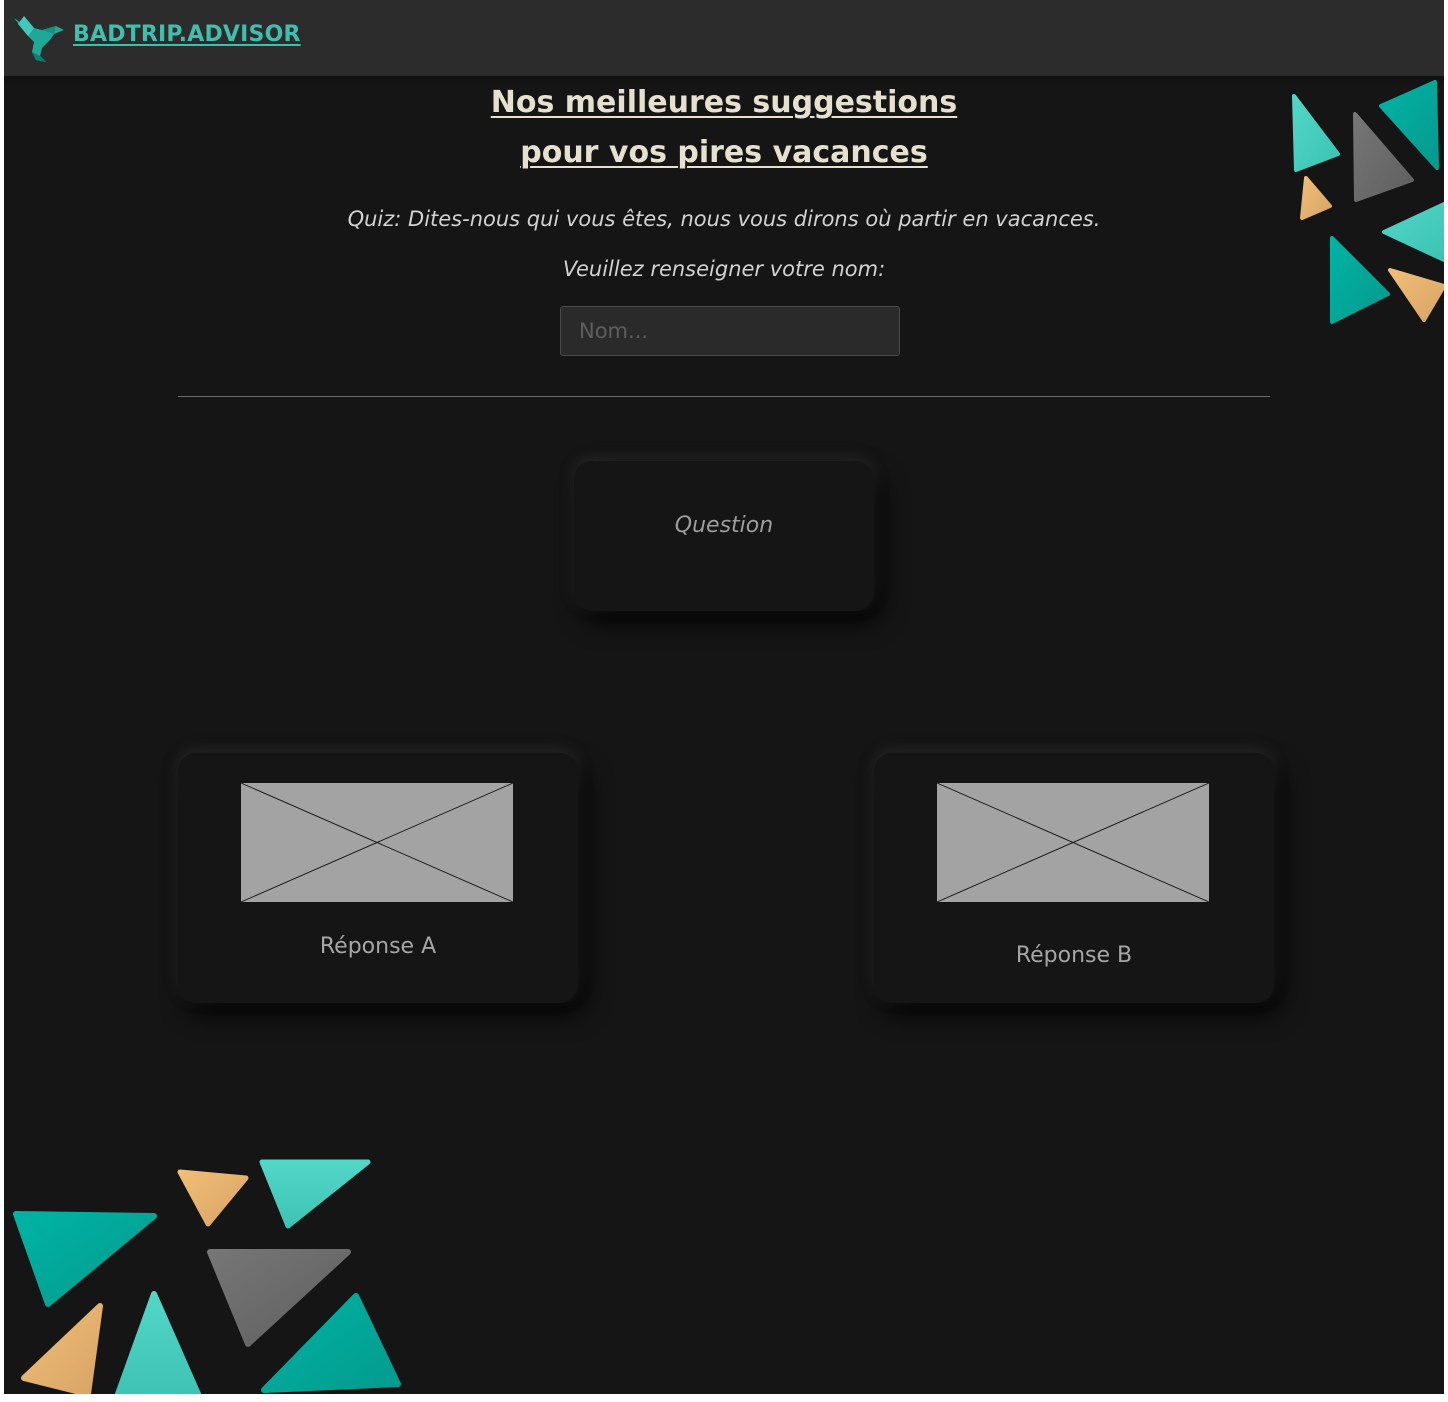  What do you see at coordinates (724, 102) in the screenshot?
I see `page-title-line-1: Nos meilleures suggestions` at bounding box center [724, 102].